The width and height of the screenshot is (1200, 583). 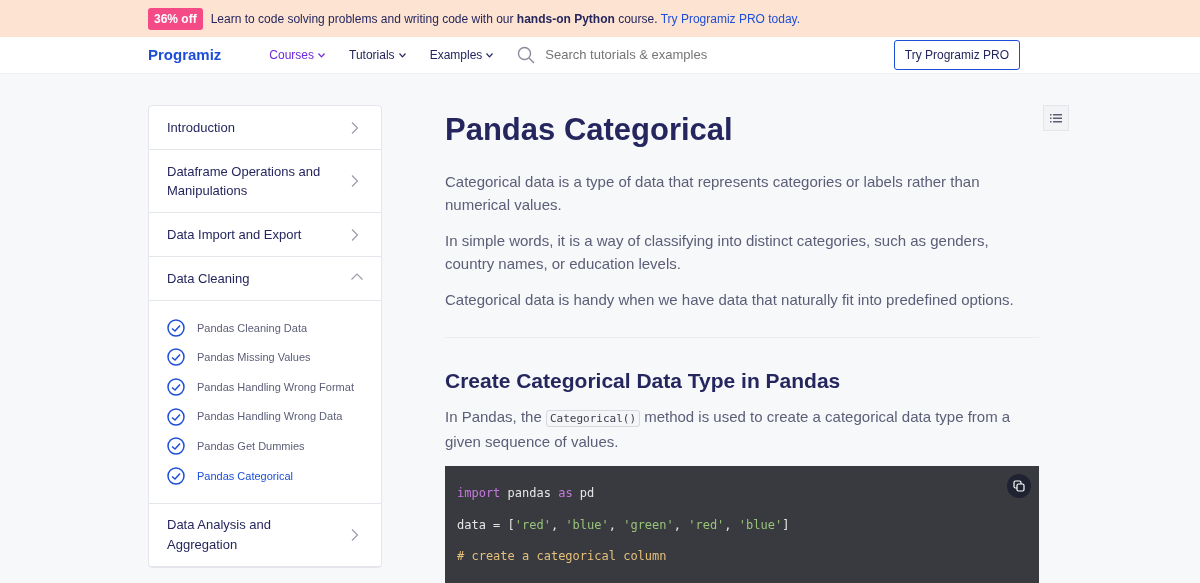 I want to click on nav-menu: Tutorials, so click(x=377, y=55).